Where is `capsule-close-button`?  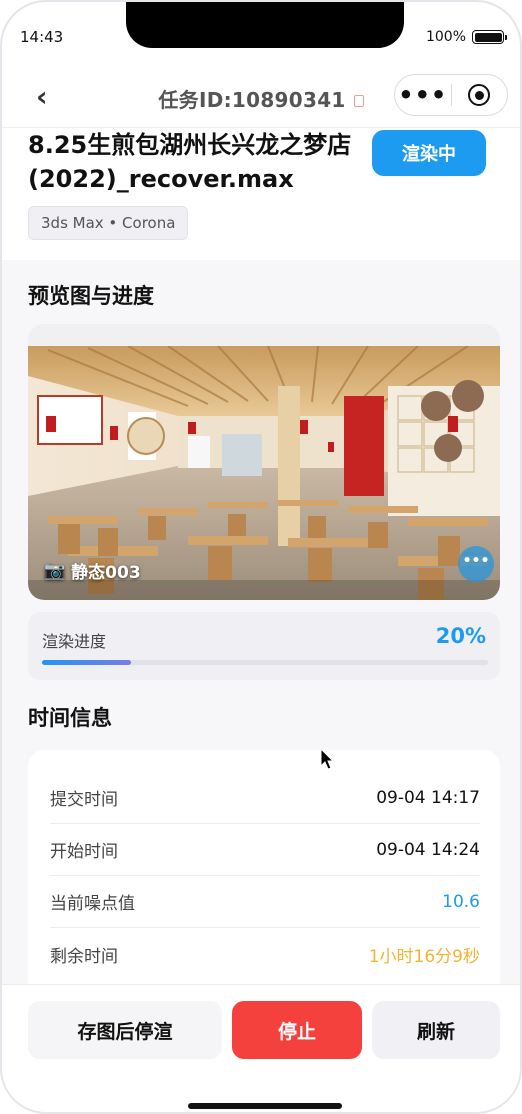 capsule-close-button is located at coordinates (479, 95).